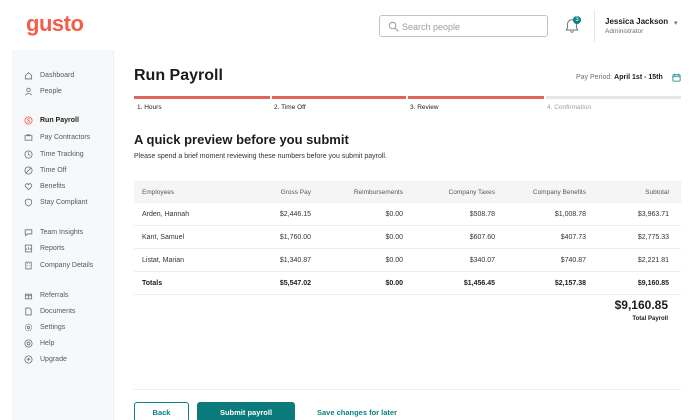  What do you see at coordinates (28, 186) in the screenshot?
I see `heart-icon` at bounding box center [28, 186].